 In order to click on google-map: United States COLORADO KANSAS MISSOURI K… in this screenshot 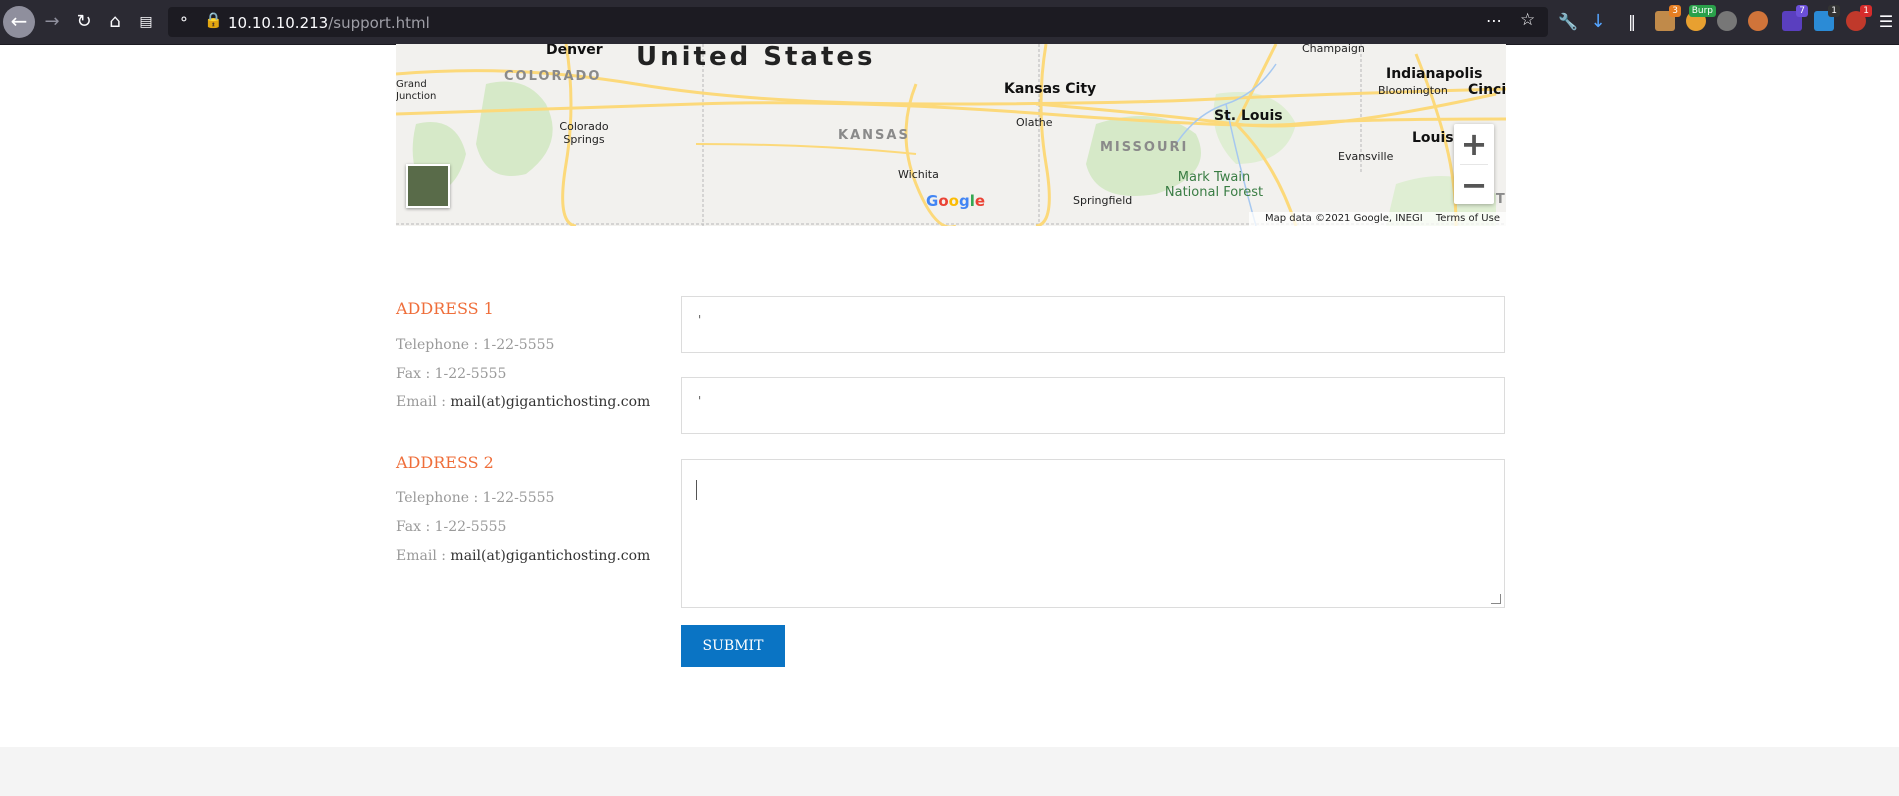, I will do `click(951, 135)`.